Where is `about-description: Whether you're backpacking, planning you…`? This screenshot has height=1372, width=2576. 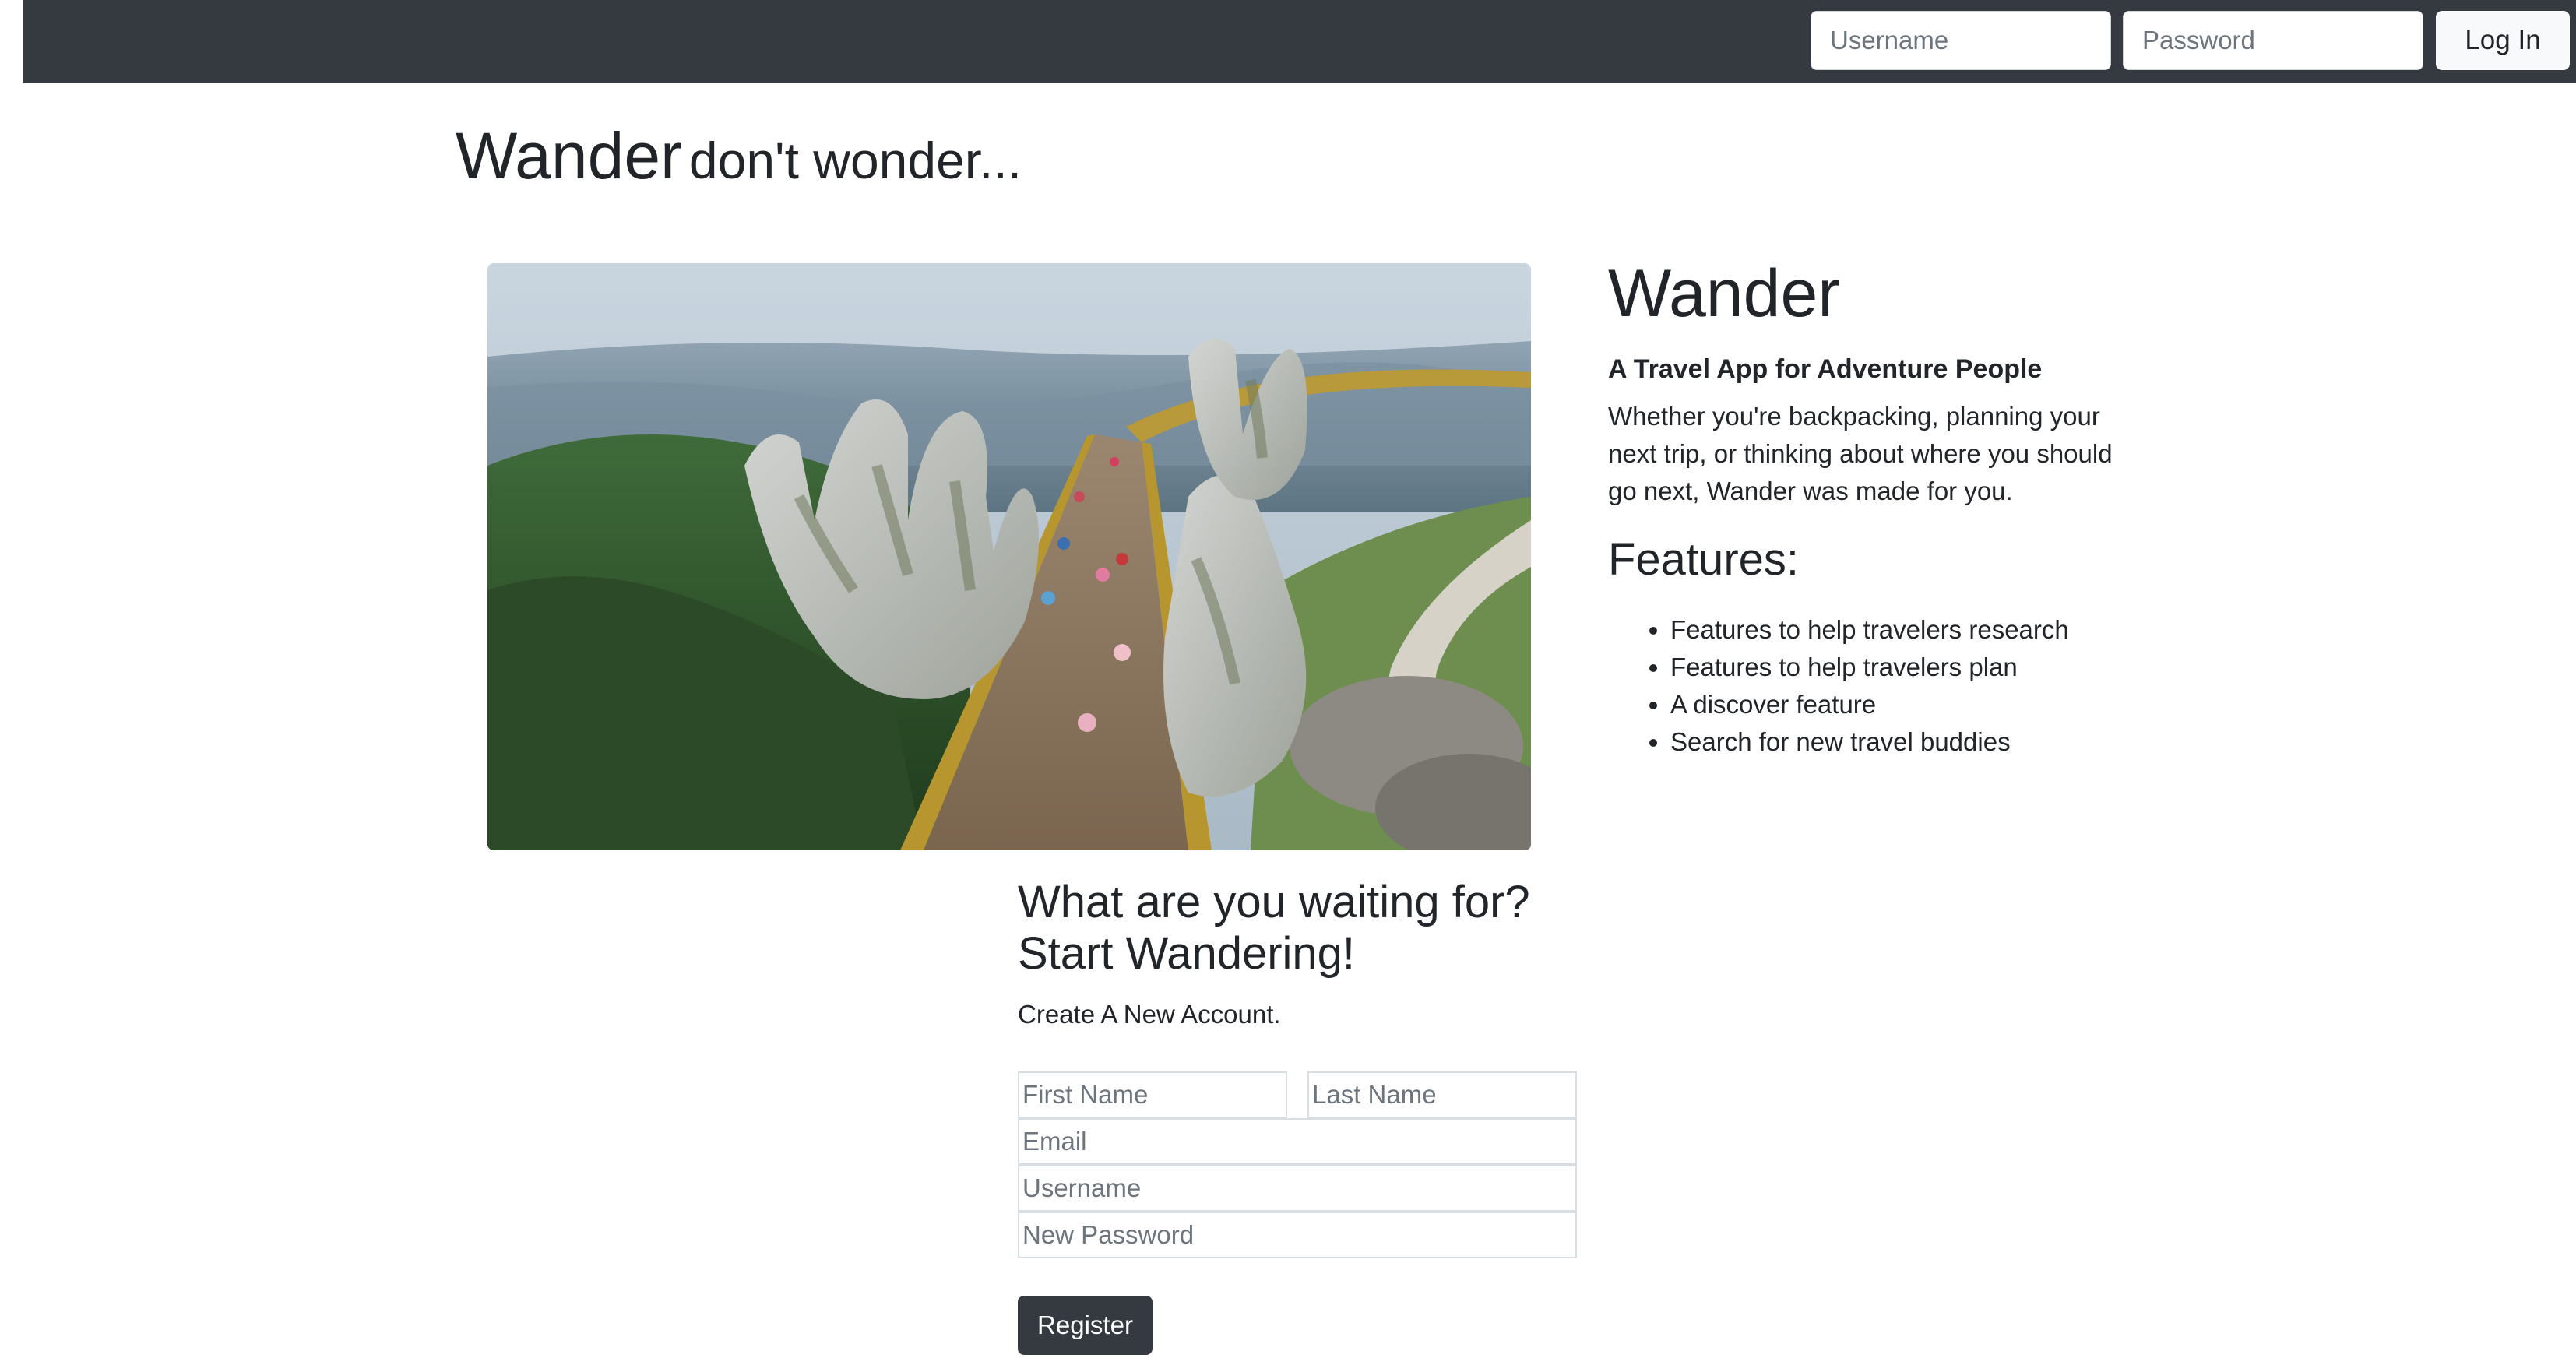 about-description: Whether you're backpacking, planning you… is located at coordinates (1860, 454).